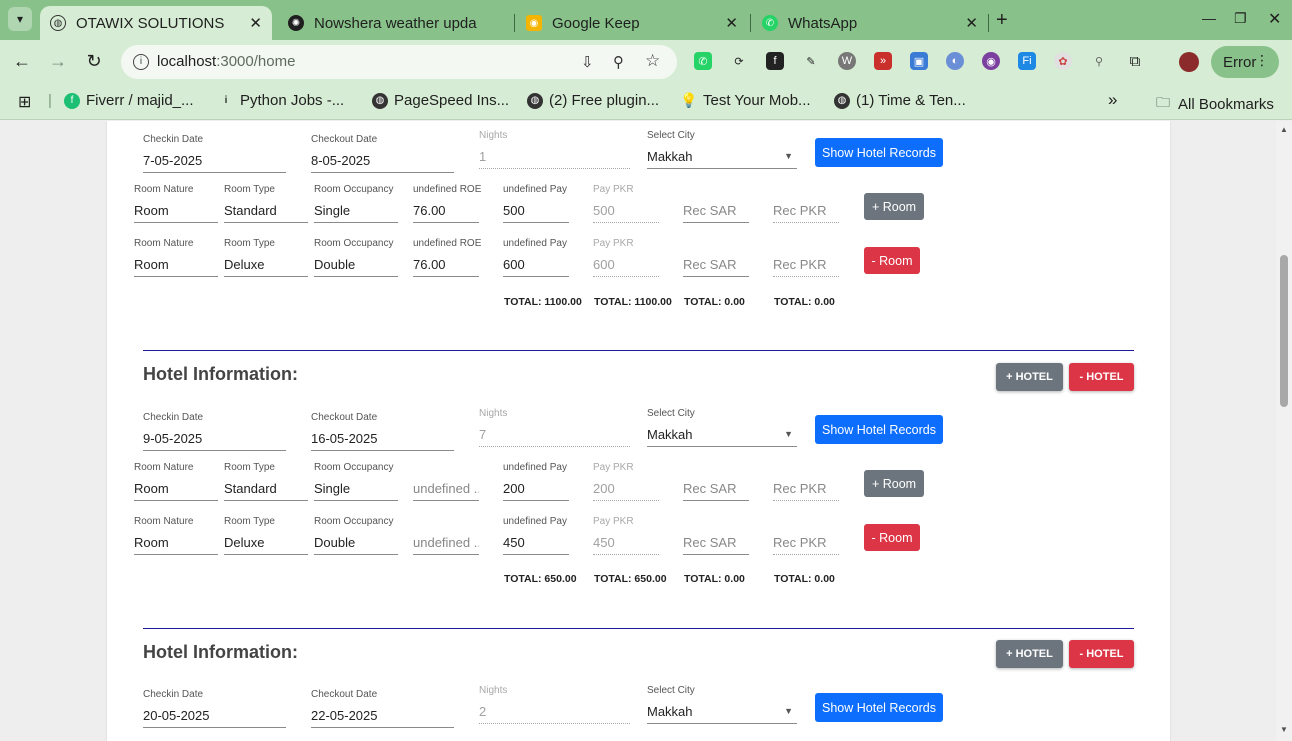 This screenshot has width=1292, height=741. Describe the element at coordinates (1209, 18) in the screenshot. I see `minimize-icon: —` at that location.